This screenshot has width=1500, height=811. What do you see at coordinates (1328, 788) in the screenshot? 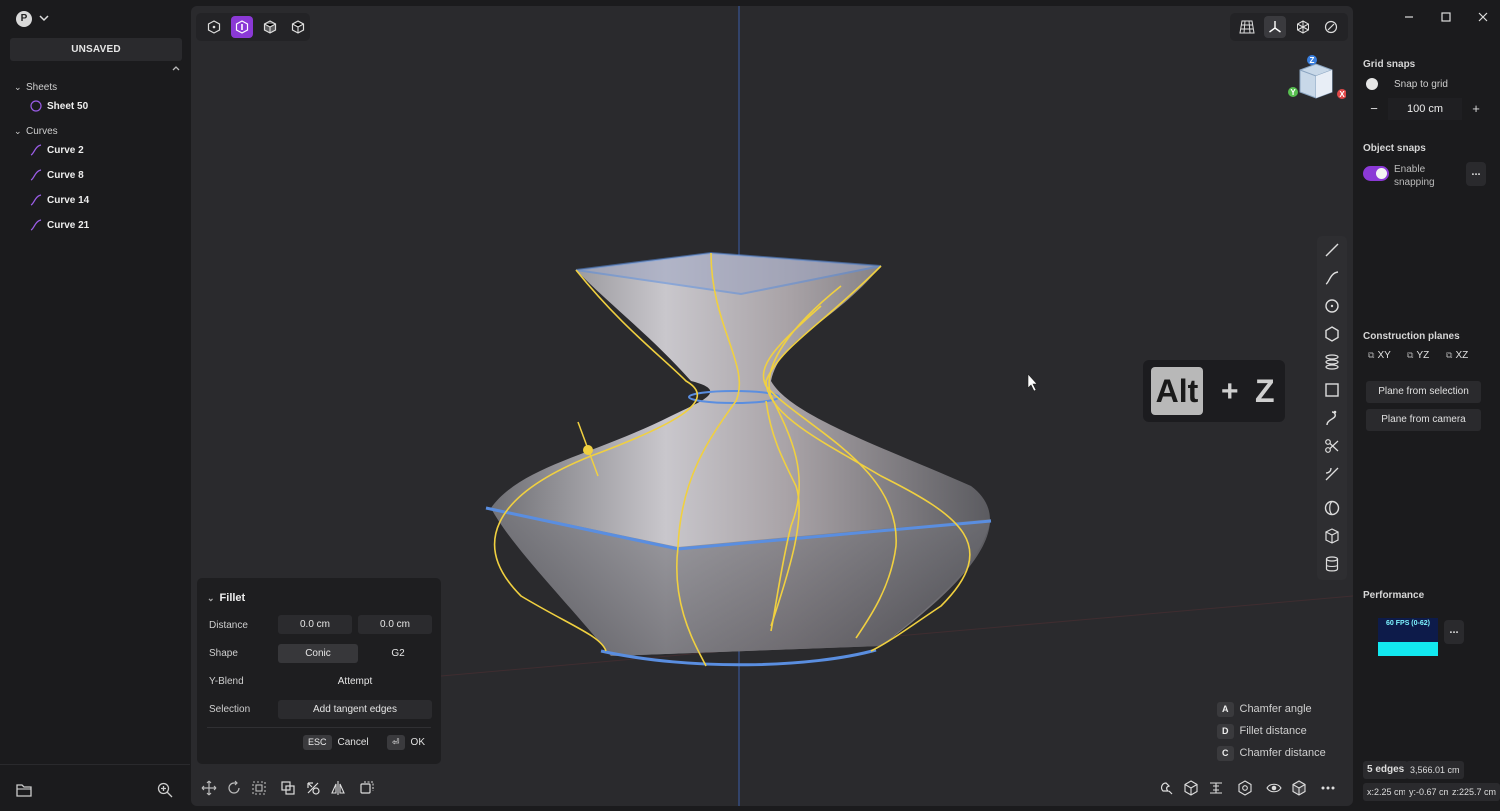
I see `more-options-icon` at bounding box center [1328, 788].